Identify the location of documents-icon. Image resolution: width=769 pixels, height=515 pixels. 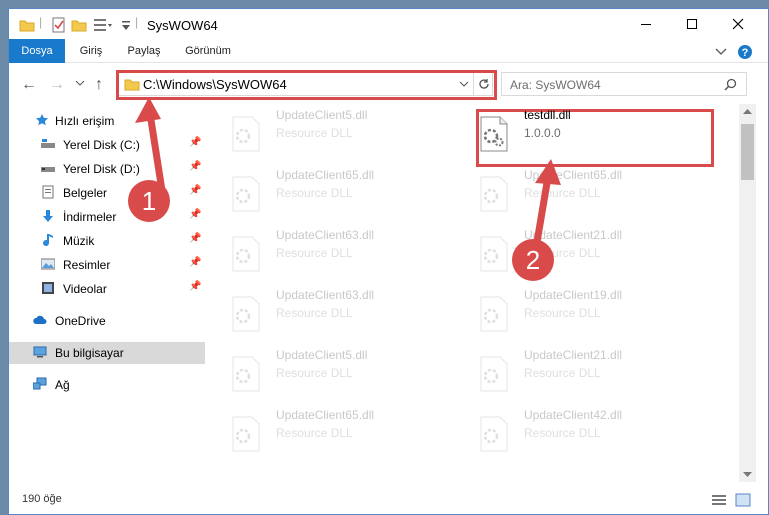
(48, 192).